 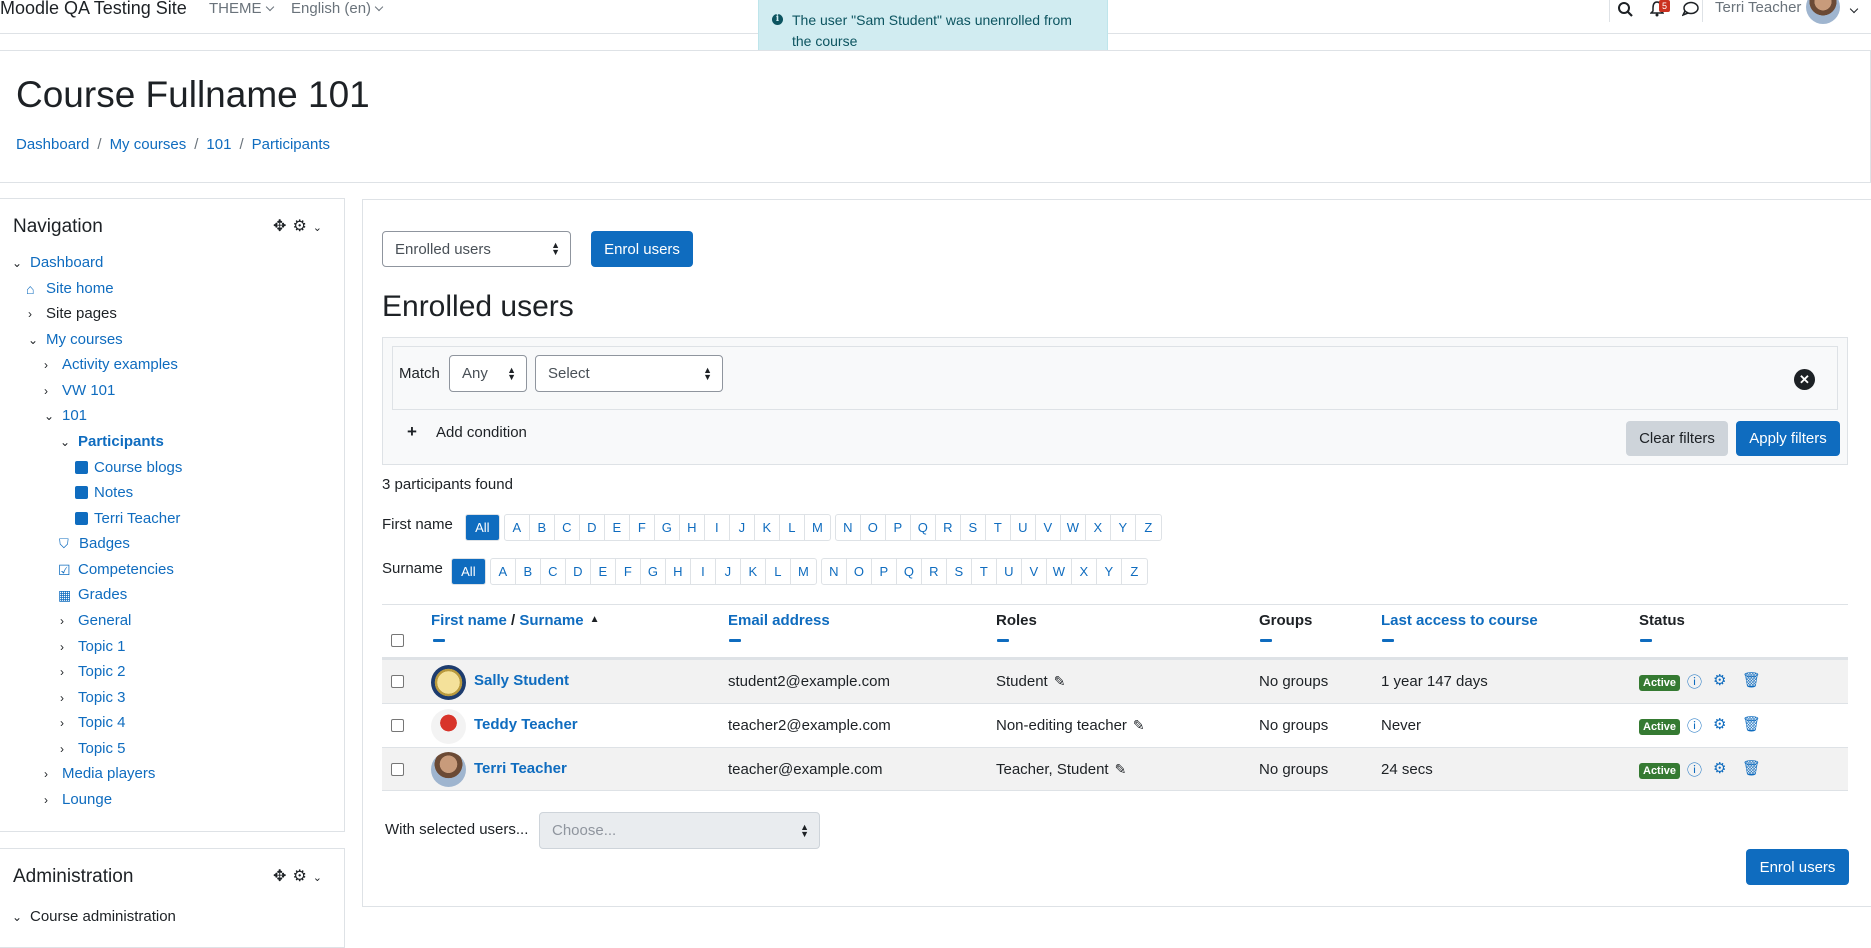 I want to click on nav-item-my-courses: ⌄ My courses, so click(x=75, y=339).